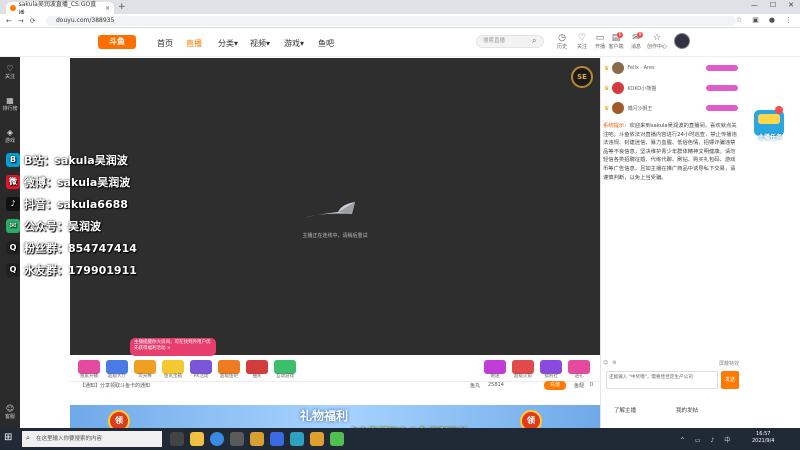 The image size is (800, 450). I want to click on gift-label: 鱼丸宝箱, so click(173, 376).